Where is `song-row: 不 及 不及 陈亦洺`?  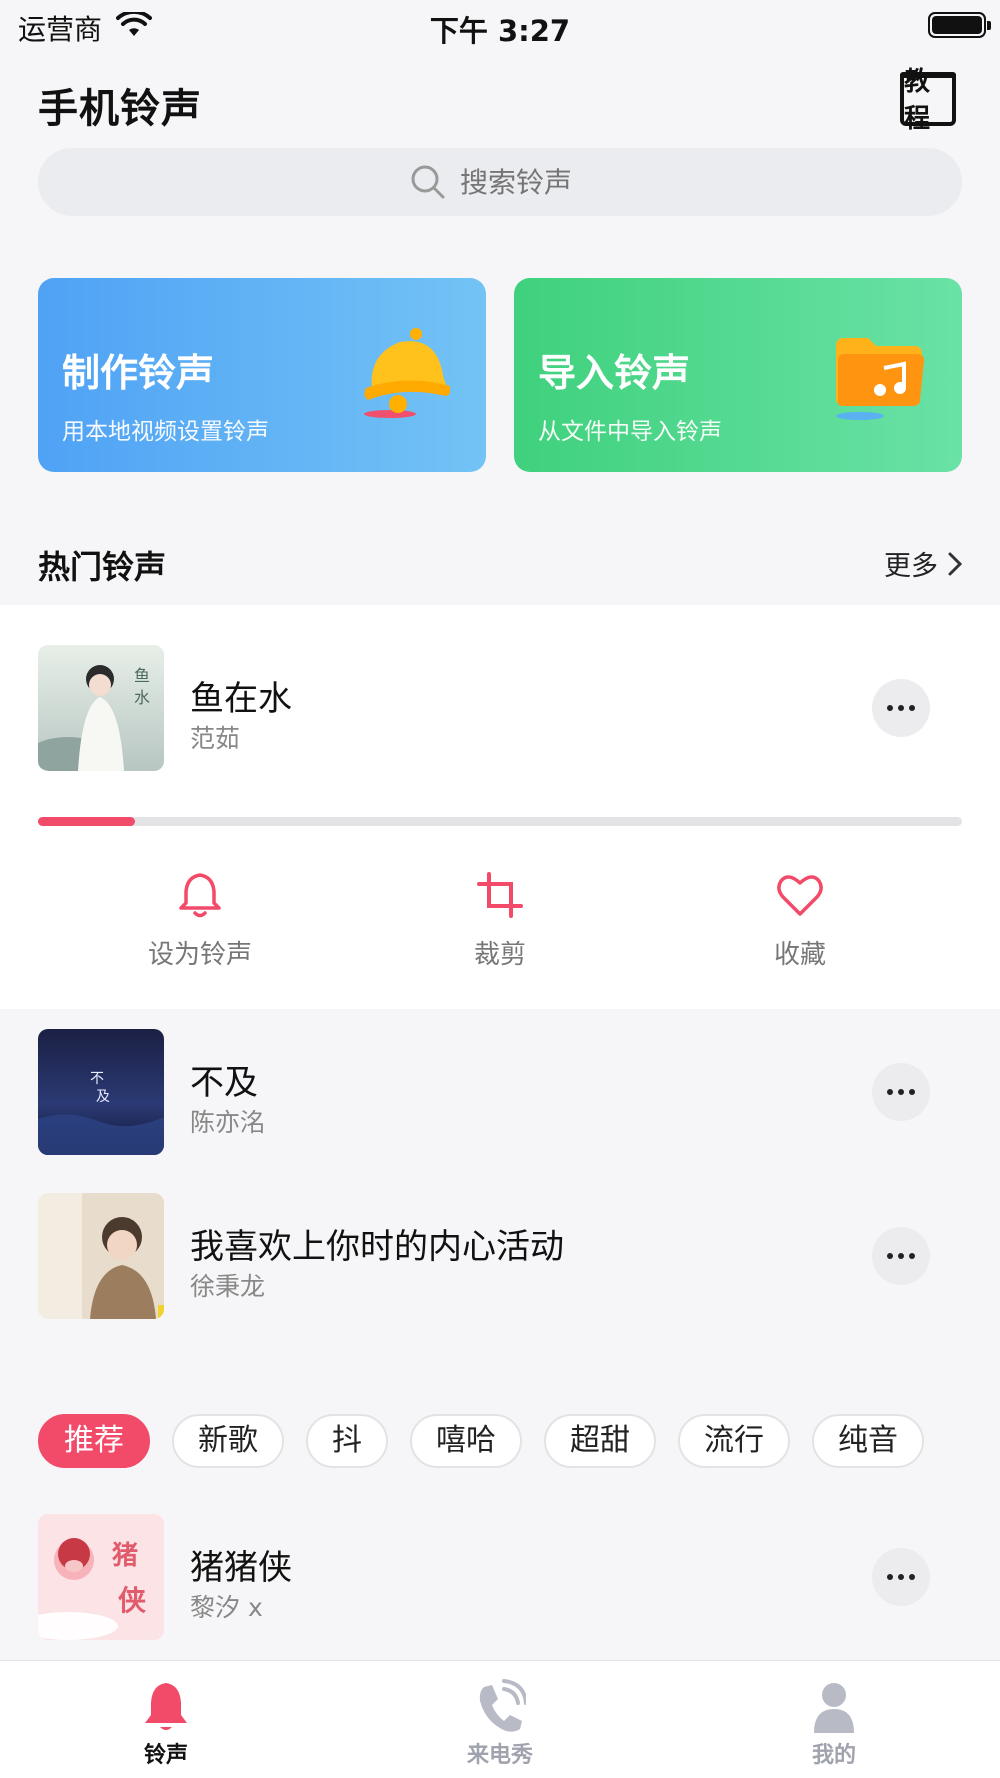
song-row: 不 及 不及 陈亦洺 is located at coordinates (500, 1094).